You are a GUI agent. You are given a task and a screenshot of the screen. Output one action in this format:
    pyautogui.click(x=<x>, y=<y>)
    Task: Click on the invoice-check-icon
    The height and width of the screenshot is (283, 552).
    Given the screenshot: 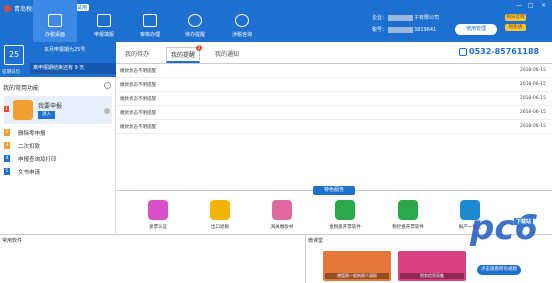 What is the action you would take?
    pyautogui.click(x=158, y=210)
    